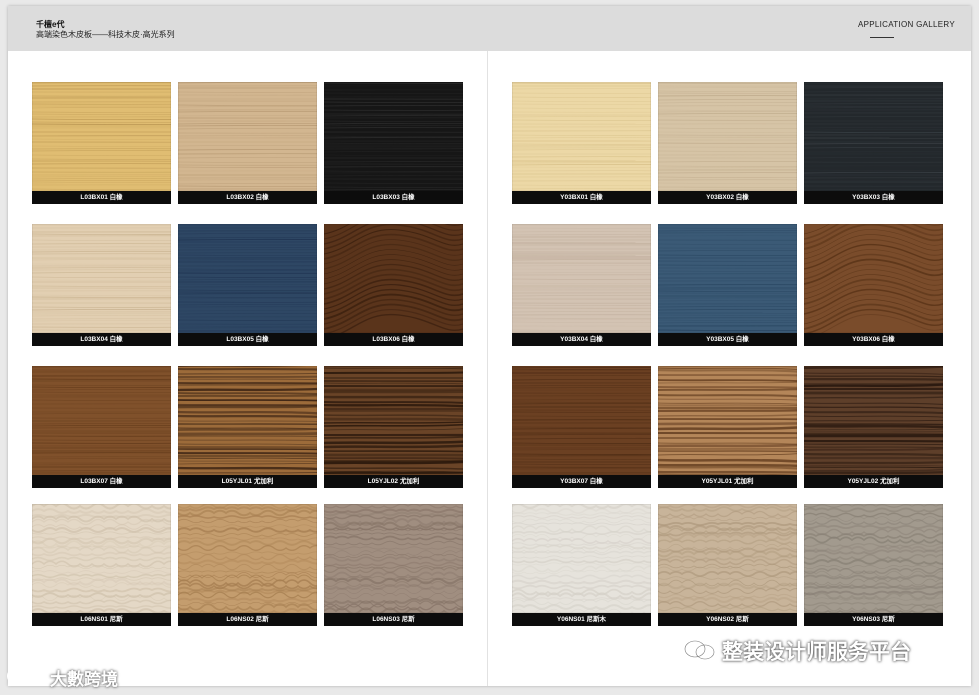 The height and width of the screenshot is (695, 979). I want to click on swatch-card: Y03BX06 白橡, so click(873, 277).